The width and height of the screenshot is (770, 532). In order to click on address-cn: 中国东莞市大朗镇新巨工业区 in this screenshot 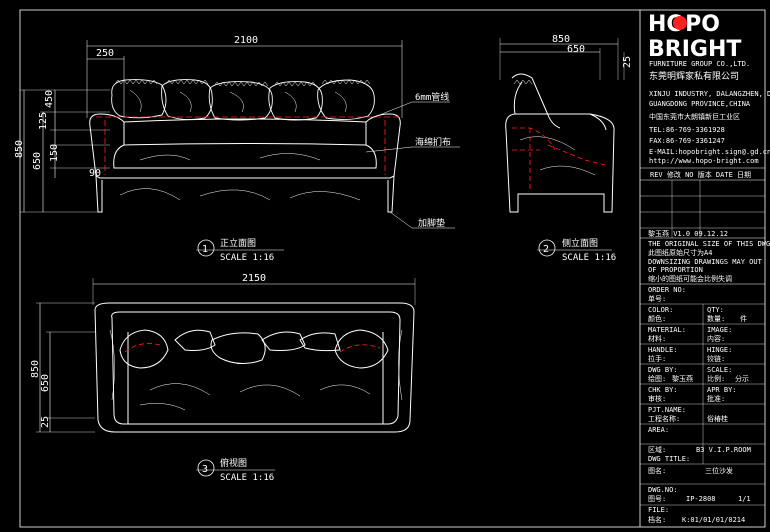, I will do `click(694, 116)`.